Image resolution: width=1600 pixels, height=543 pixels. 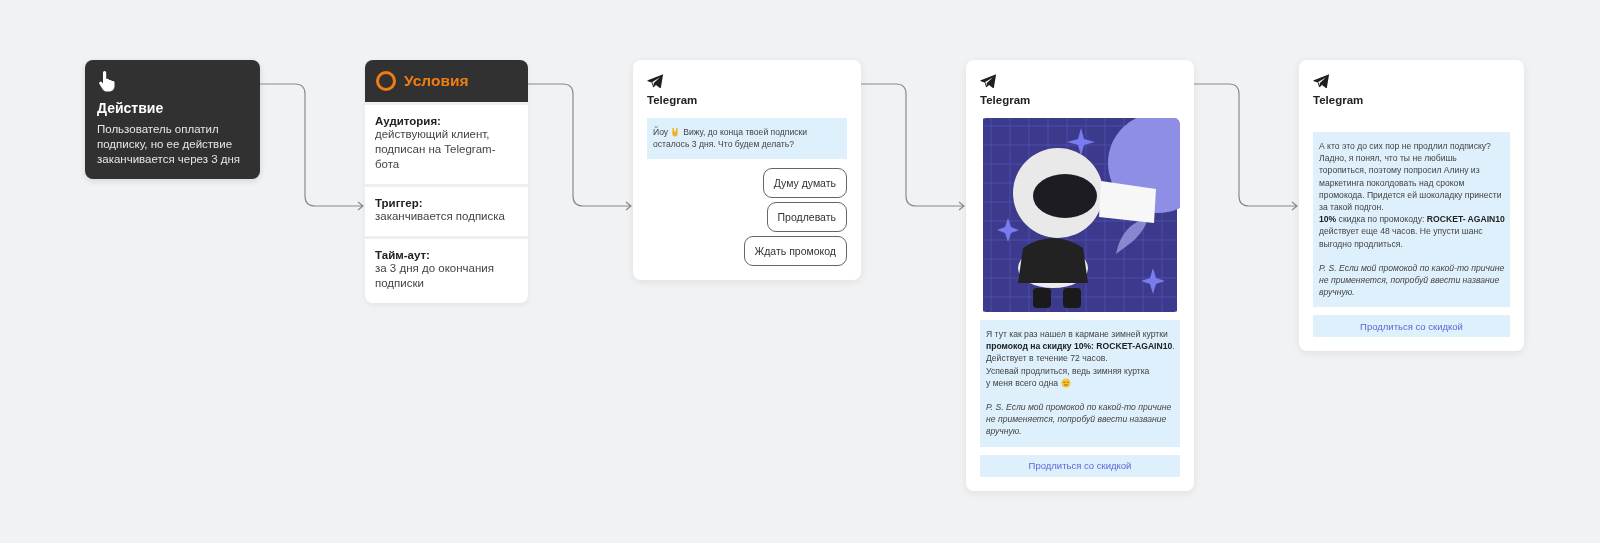 I want to click on condition-label: Тайм-аут:, so click(x=403, y=255).